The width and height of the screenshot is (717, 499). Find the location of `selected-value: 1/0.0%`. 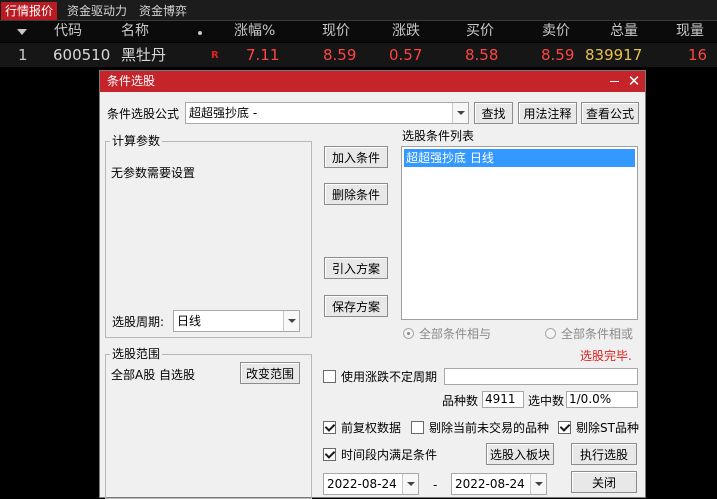

selected-value: 1/0.0% is located at coordinates (602, 399).